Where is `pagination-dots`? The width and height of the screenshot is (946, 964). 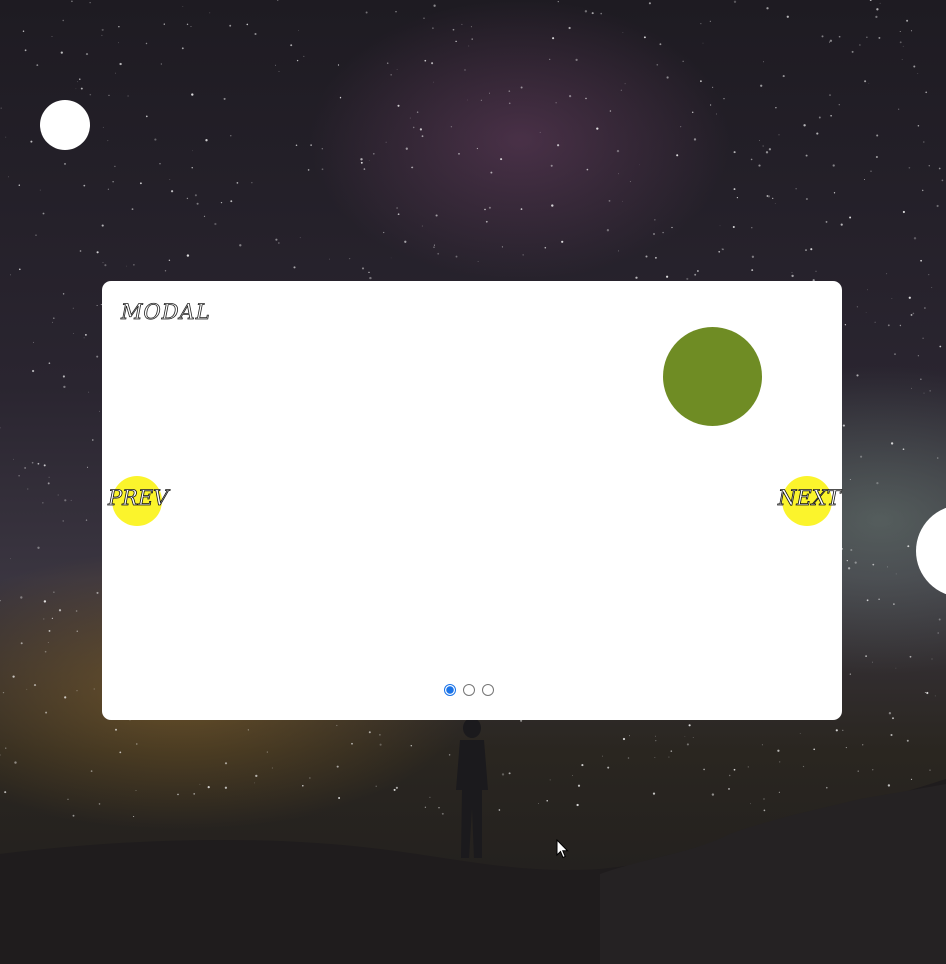 pagination-dots is located at coordinates (469, 690).